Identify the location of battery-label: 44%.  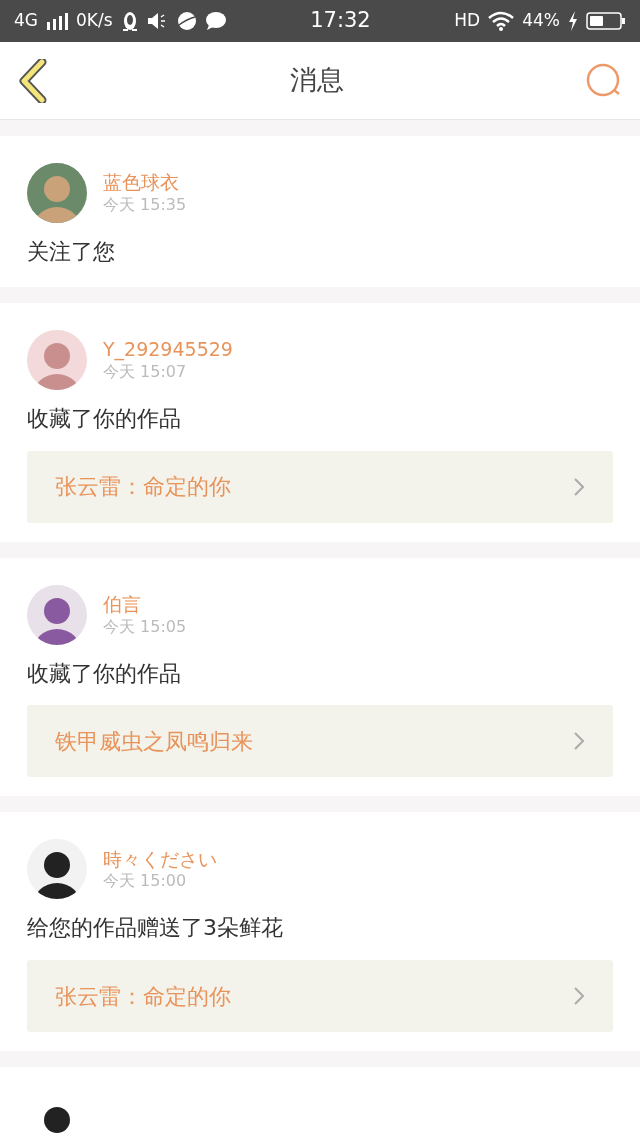
(541, 21).